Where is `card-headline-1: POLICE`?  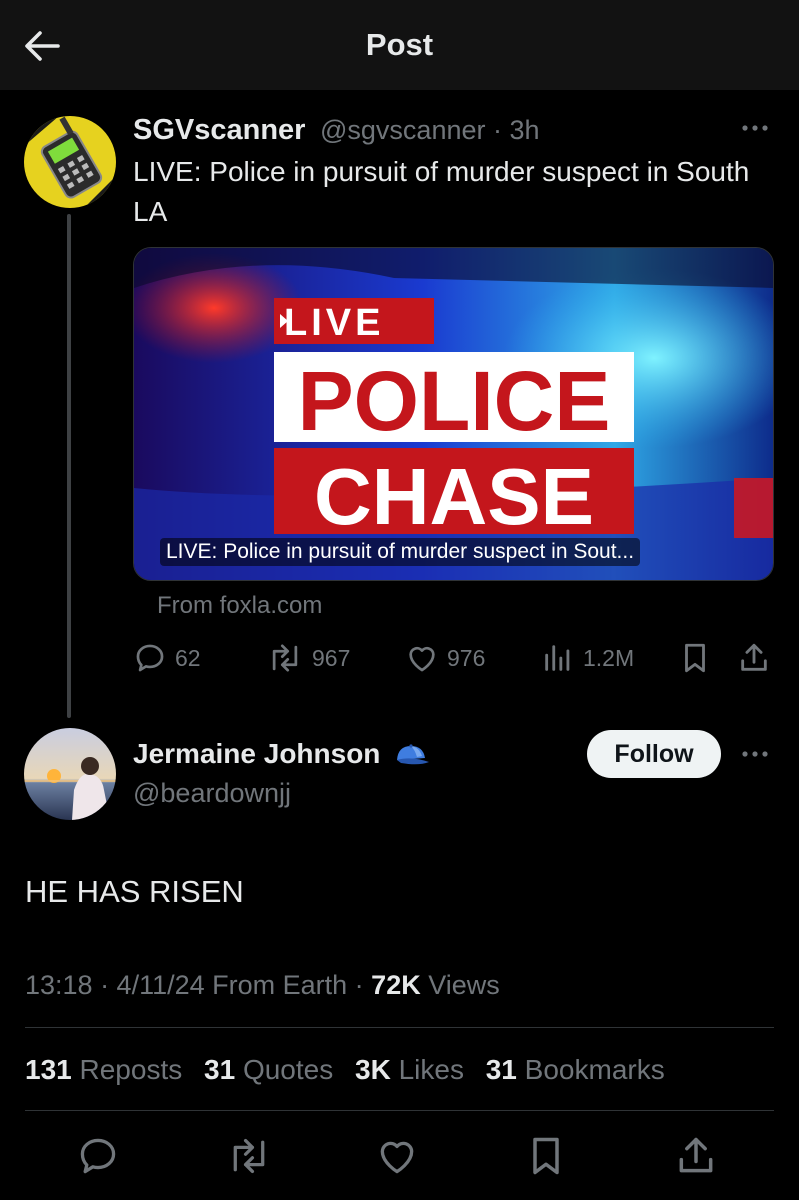
card-headline-1: POLICE is located at coordinates (454, 401).